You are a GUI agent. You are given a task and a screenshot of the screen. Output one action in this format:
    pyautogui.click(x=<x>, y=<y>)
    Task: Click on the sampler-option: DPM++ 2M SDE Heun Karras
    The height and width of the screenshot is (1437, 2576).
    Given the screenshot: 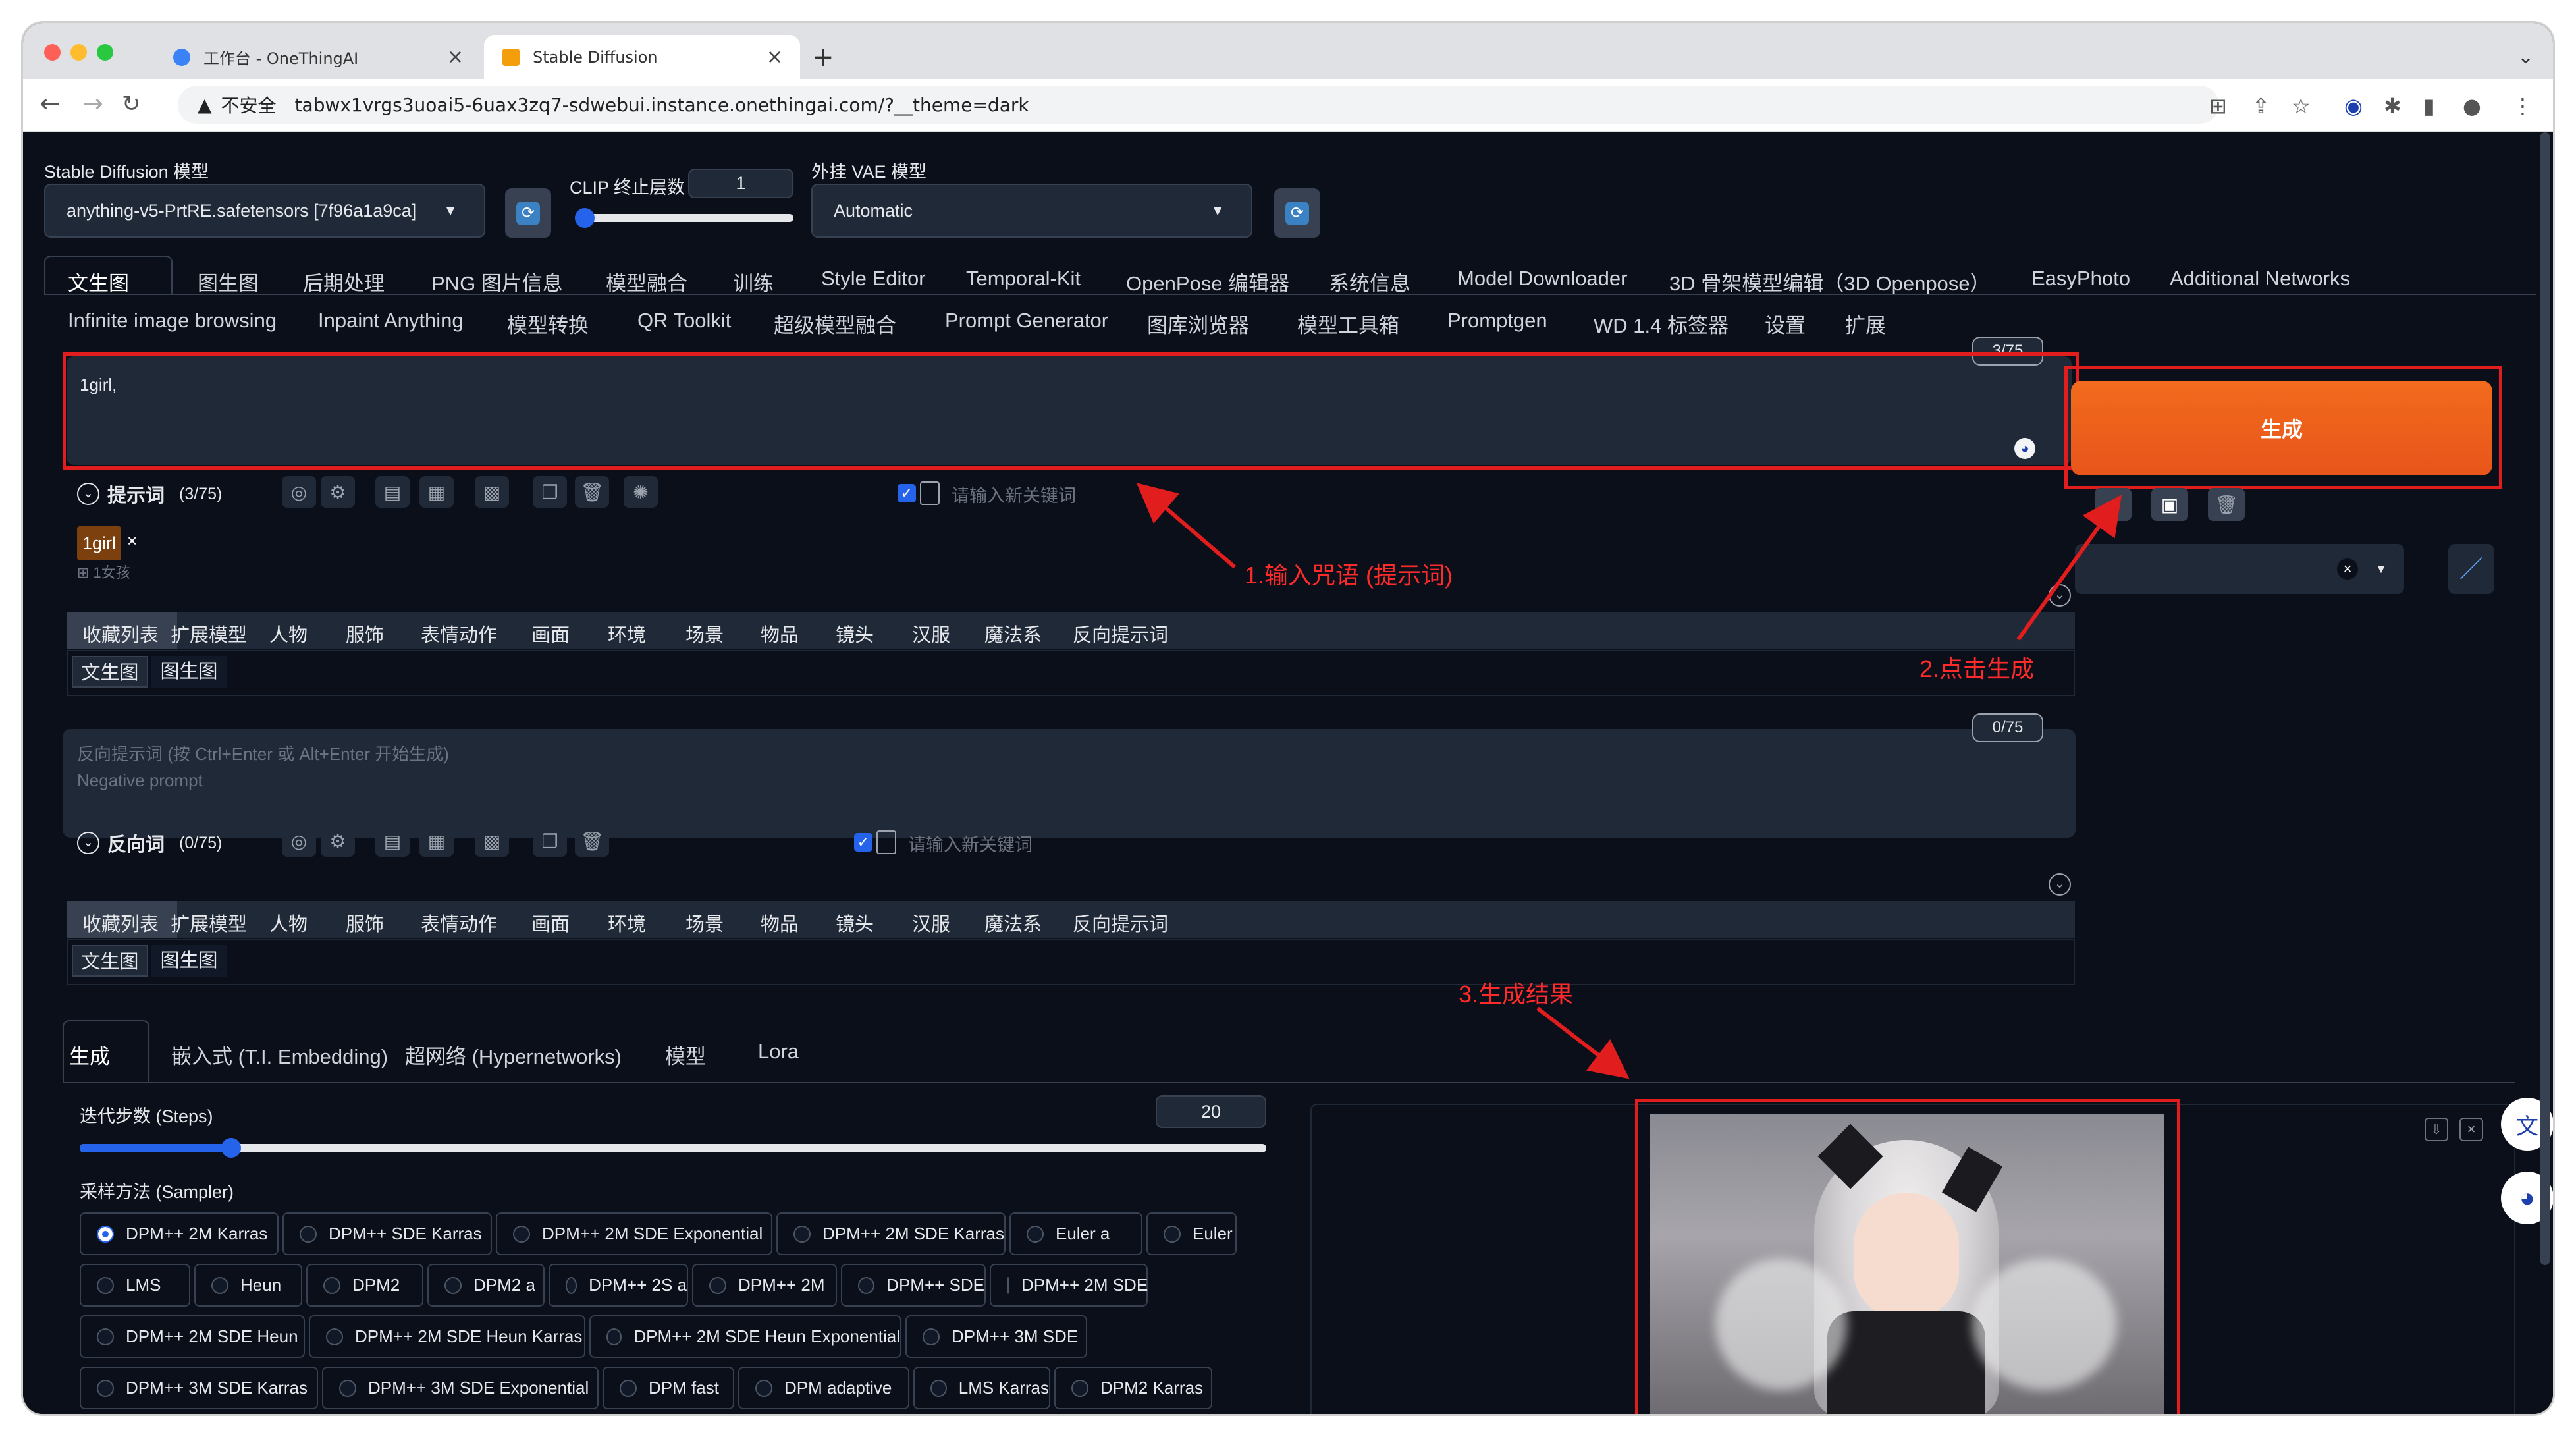 What is the action you would take?
    pyautogui.click(x=447, y=1336)
    